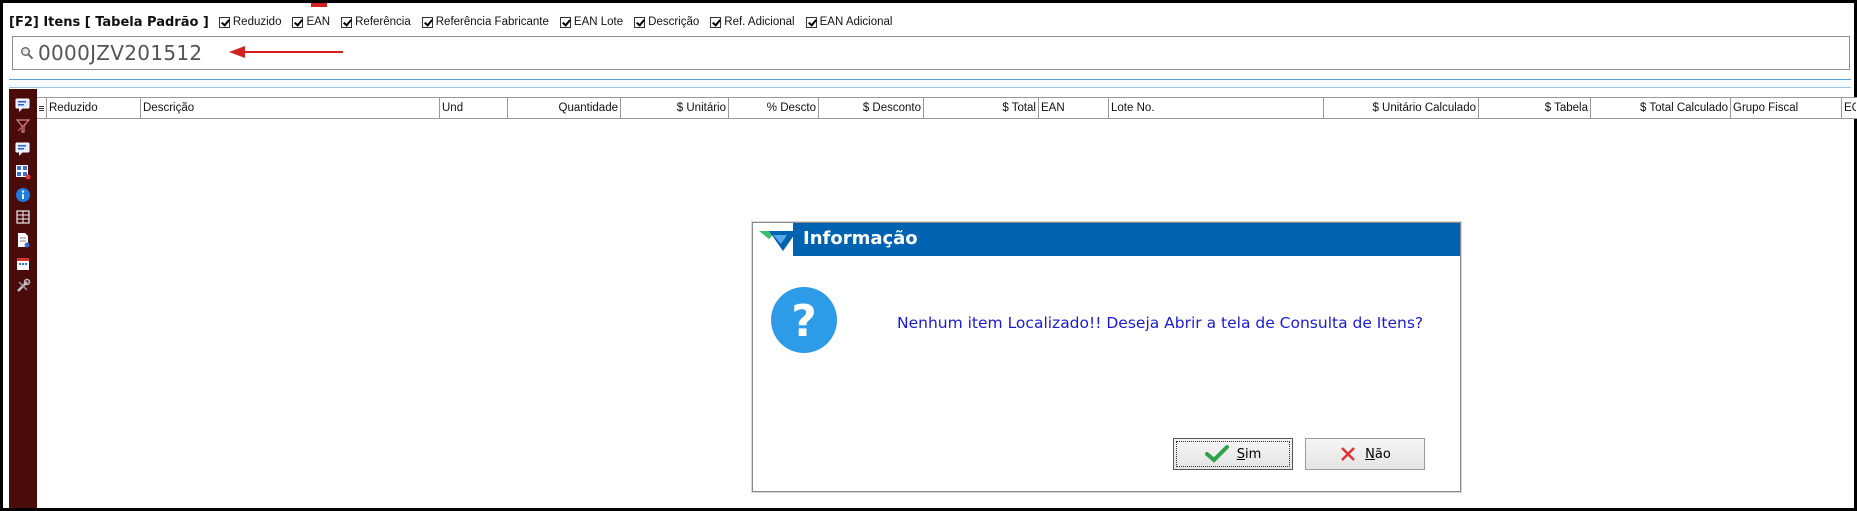 This screenshot has height=511, width=1857. What do you see at coordinates (318, 22) in the screenshot?
I see `checkbox-label: EAN` at bounding box center [318, 22].